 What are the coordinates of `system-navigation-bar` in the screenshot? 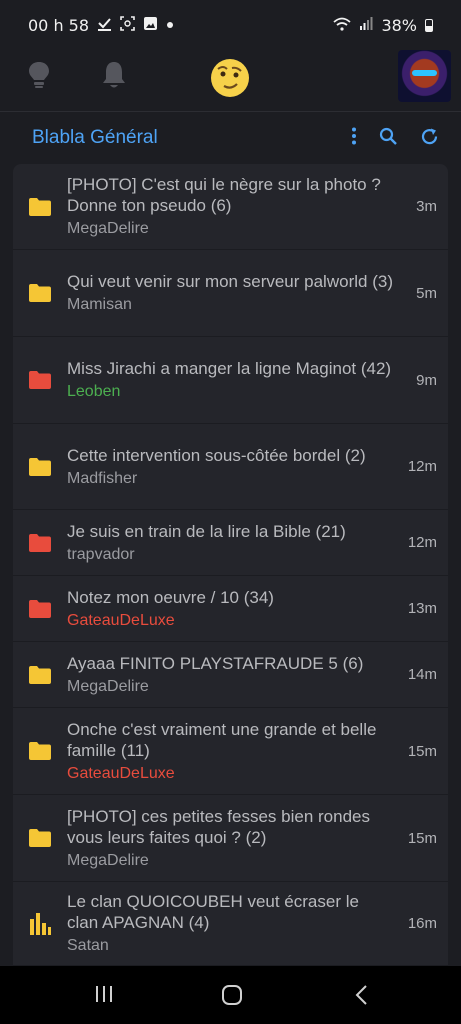 It's located at (230, 995).